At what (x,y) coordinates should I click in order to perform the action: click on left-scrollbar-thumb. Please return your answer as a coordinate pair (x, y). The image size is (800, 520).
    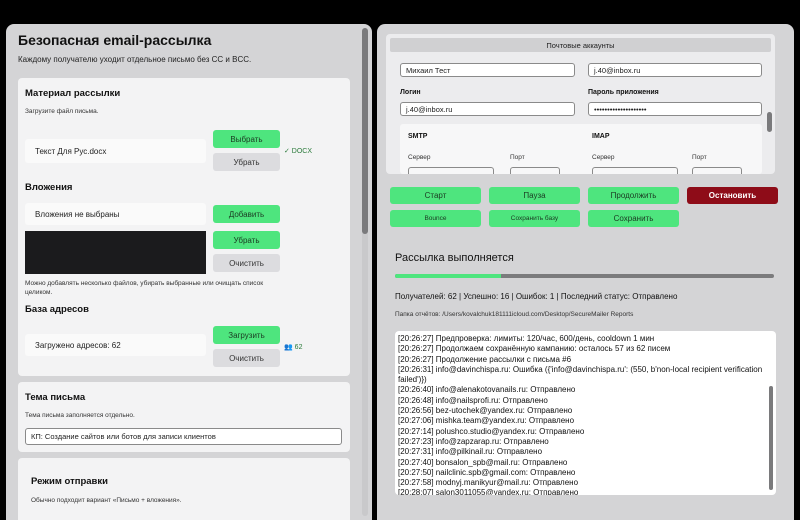
    Looking at the image, I should click on (365, 131).